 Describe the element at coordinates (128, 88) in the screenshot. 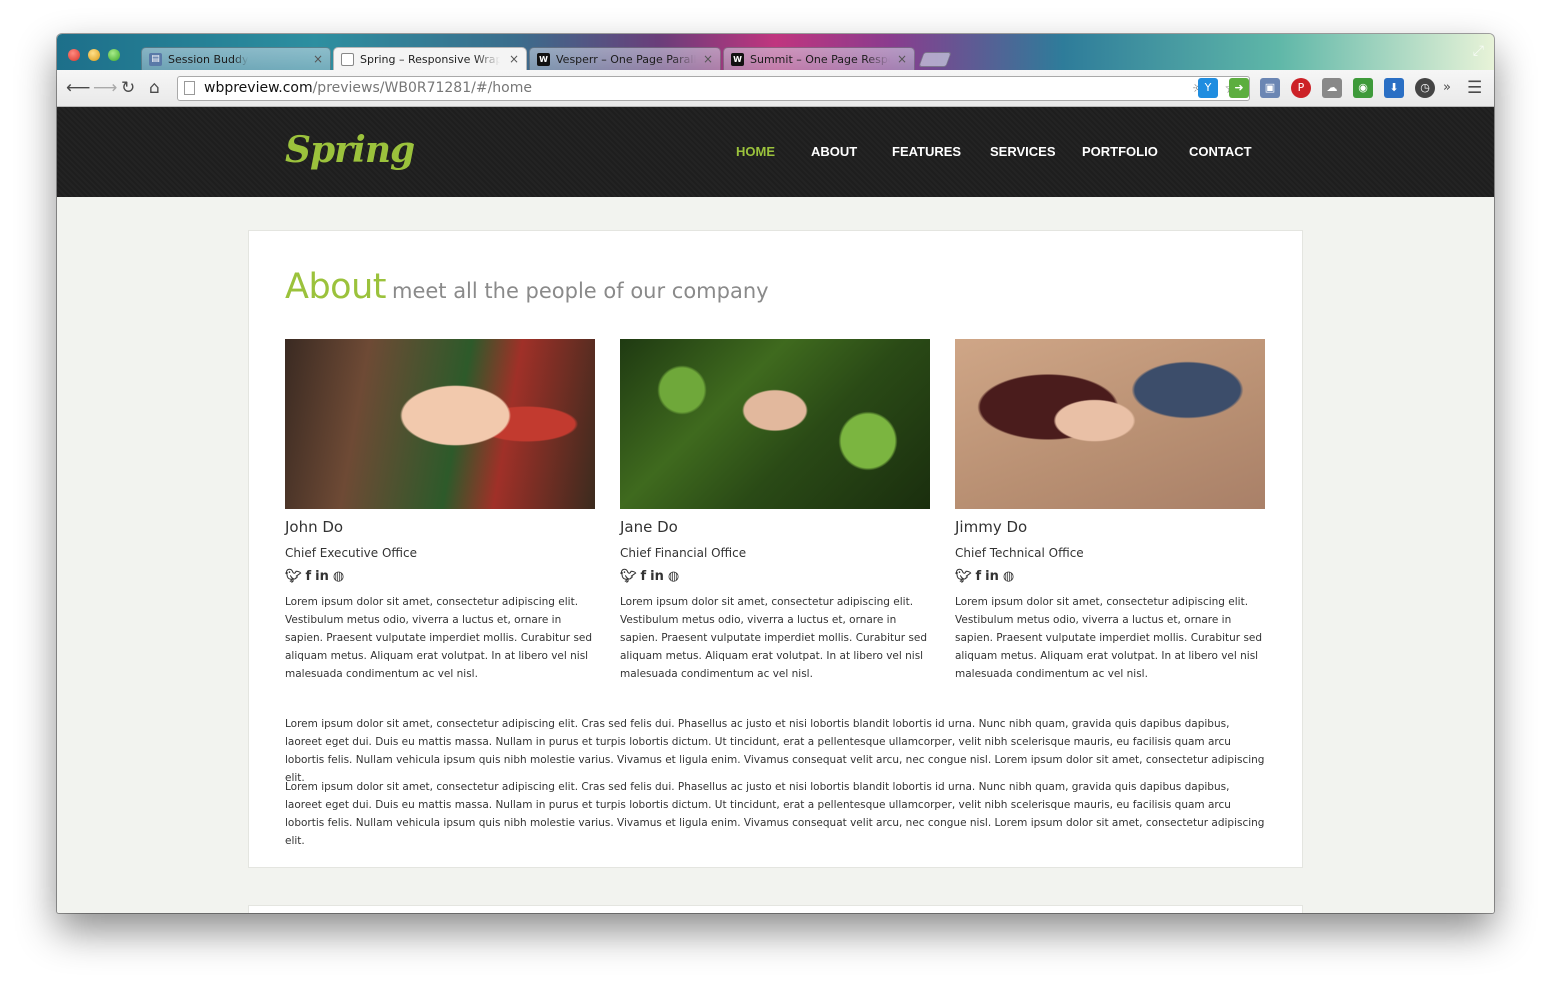

I see `reload-icon: ↻` at that location.